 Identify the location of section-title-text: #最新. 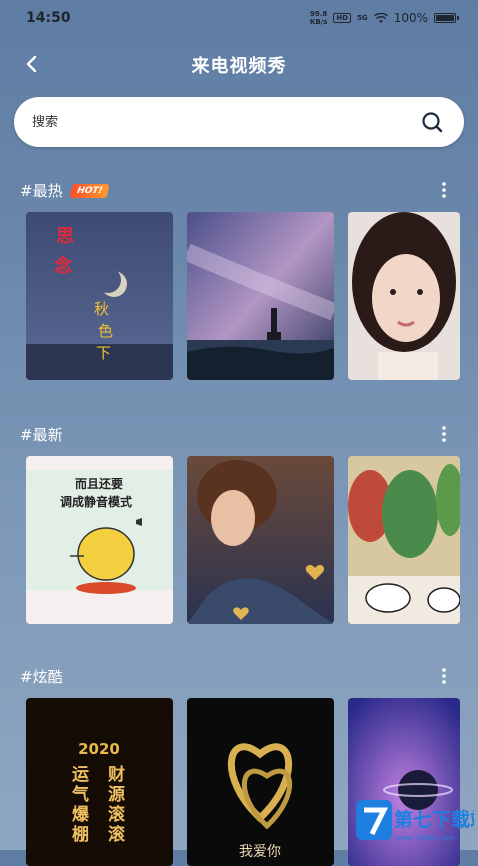
(41, 435).